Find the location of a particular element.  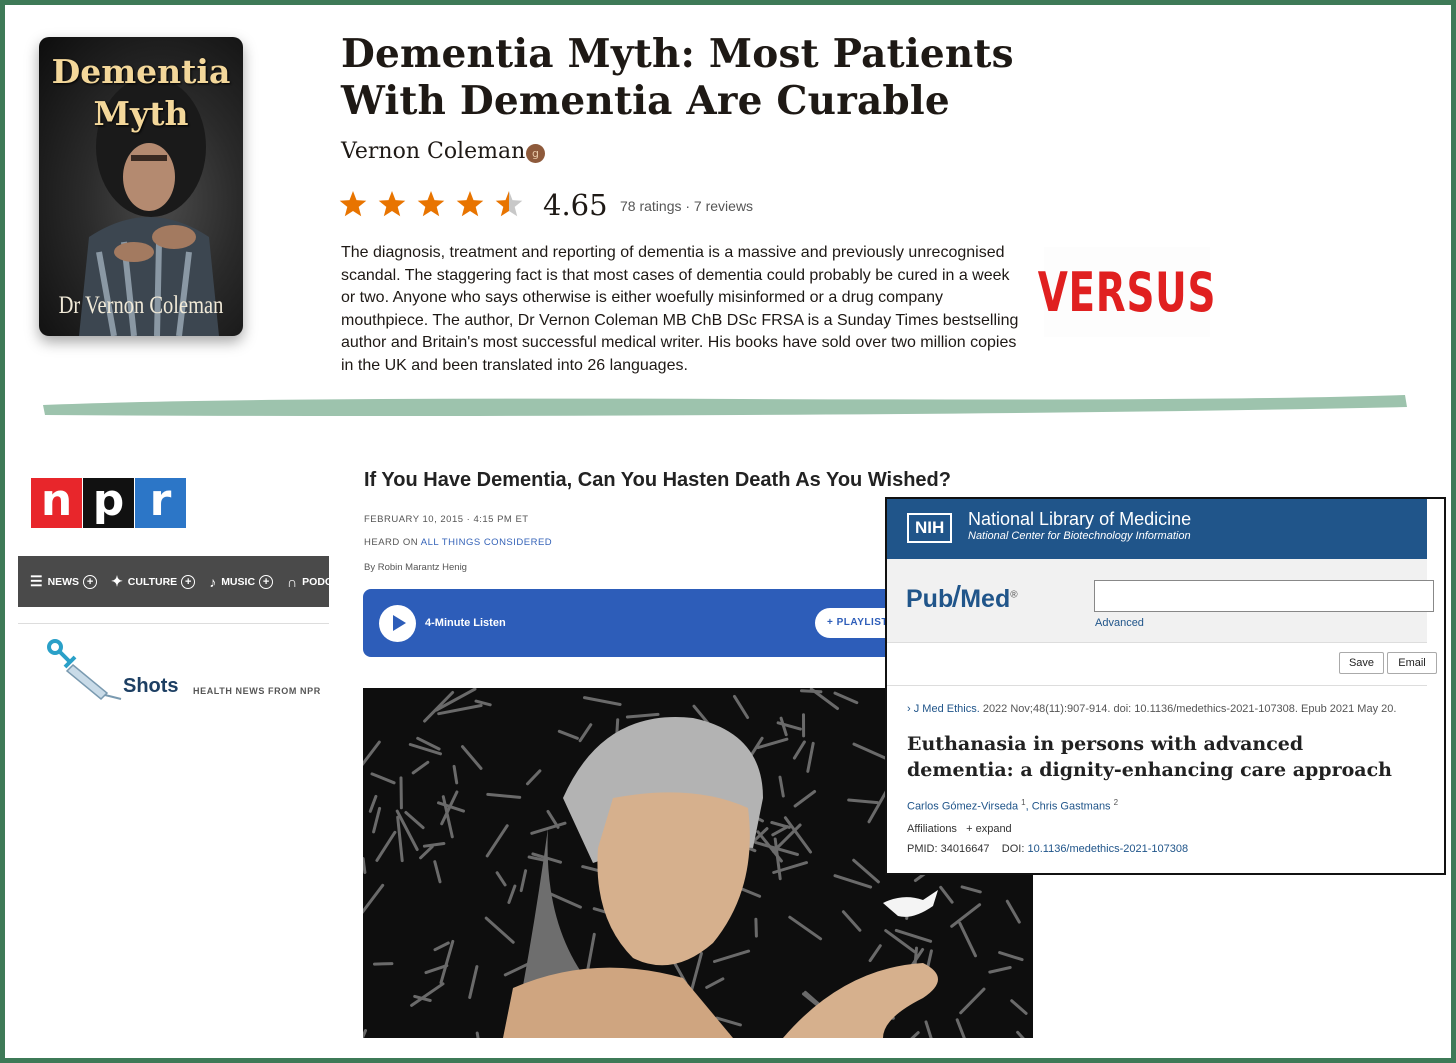

journal-name: J Med Ethics. is located at coordinates (946, 709).